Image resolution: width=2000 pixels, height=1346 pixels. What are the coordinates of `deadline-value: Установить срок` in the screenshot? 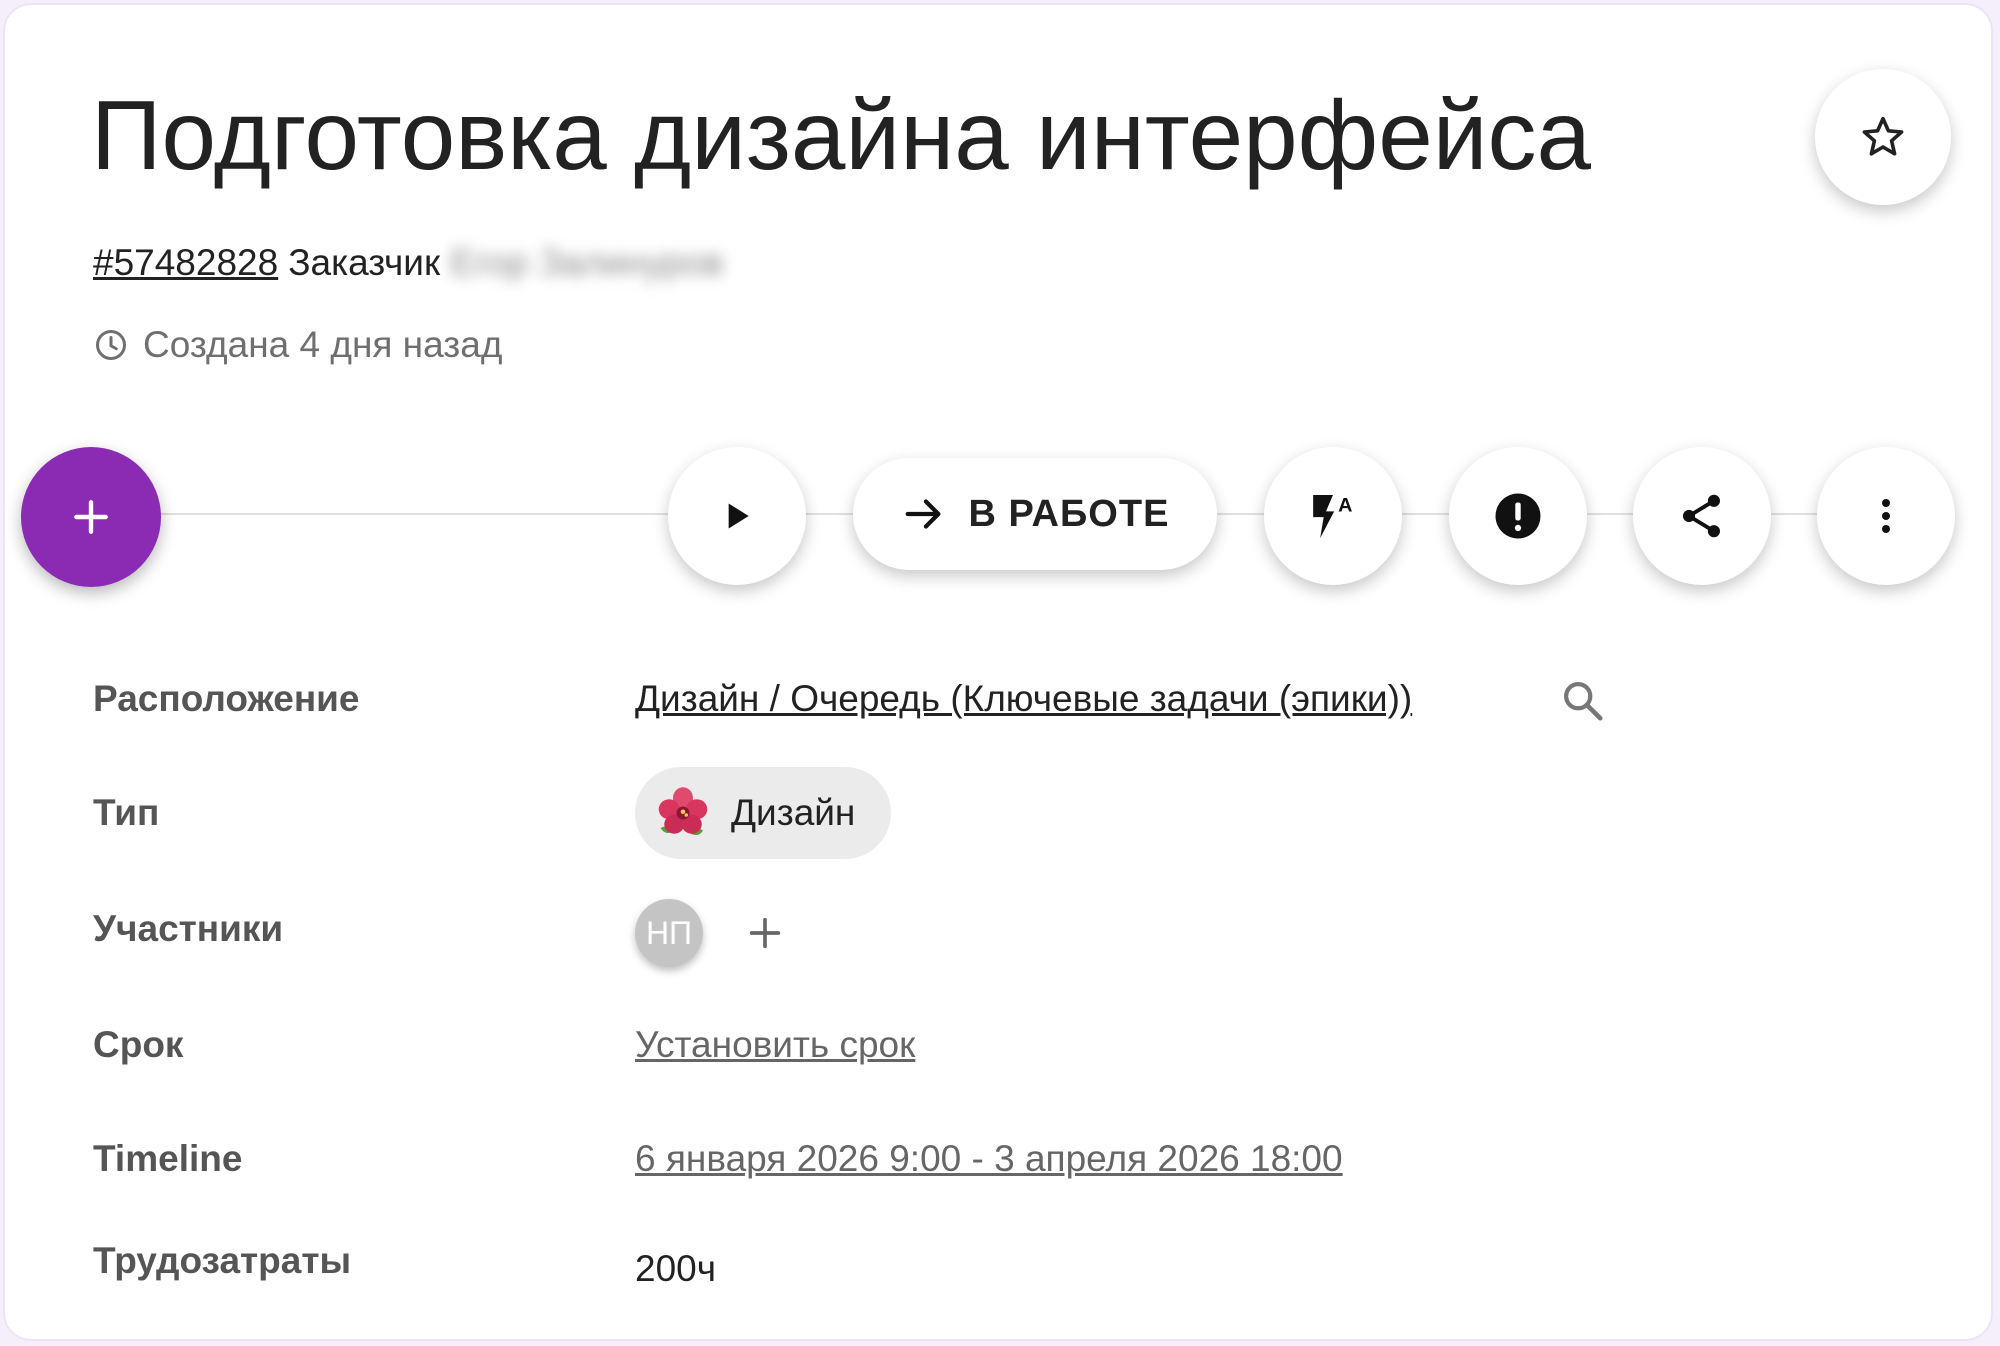 It's located at (775, 1045).